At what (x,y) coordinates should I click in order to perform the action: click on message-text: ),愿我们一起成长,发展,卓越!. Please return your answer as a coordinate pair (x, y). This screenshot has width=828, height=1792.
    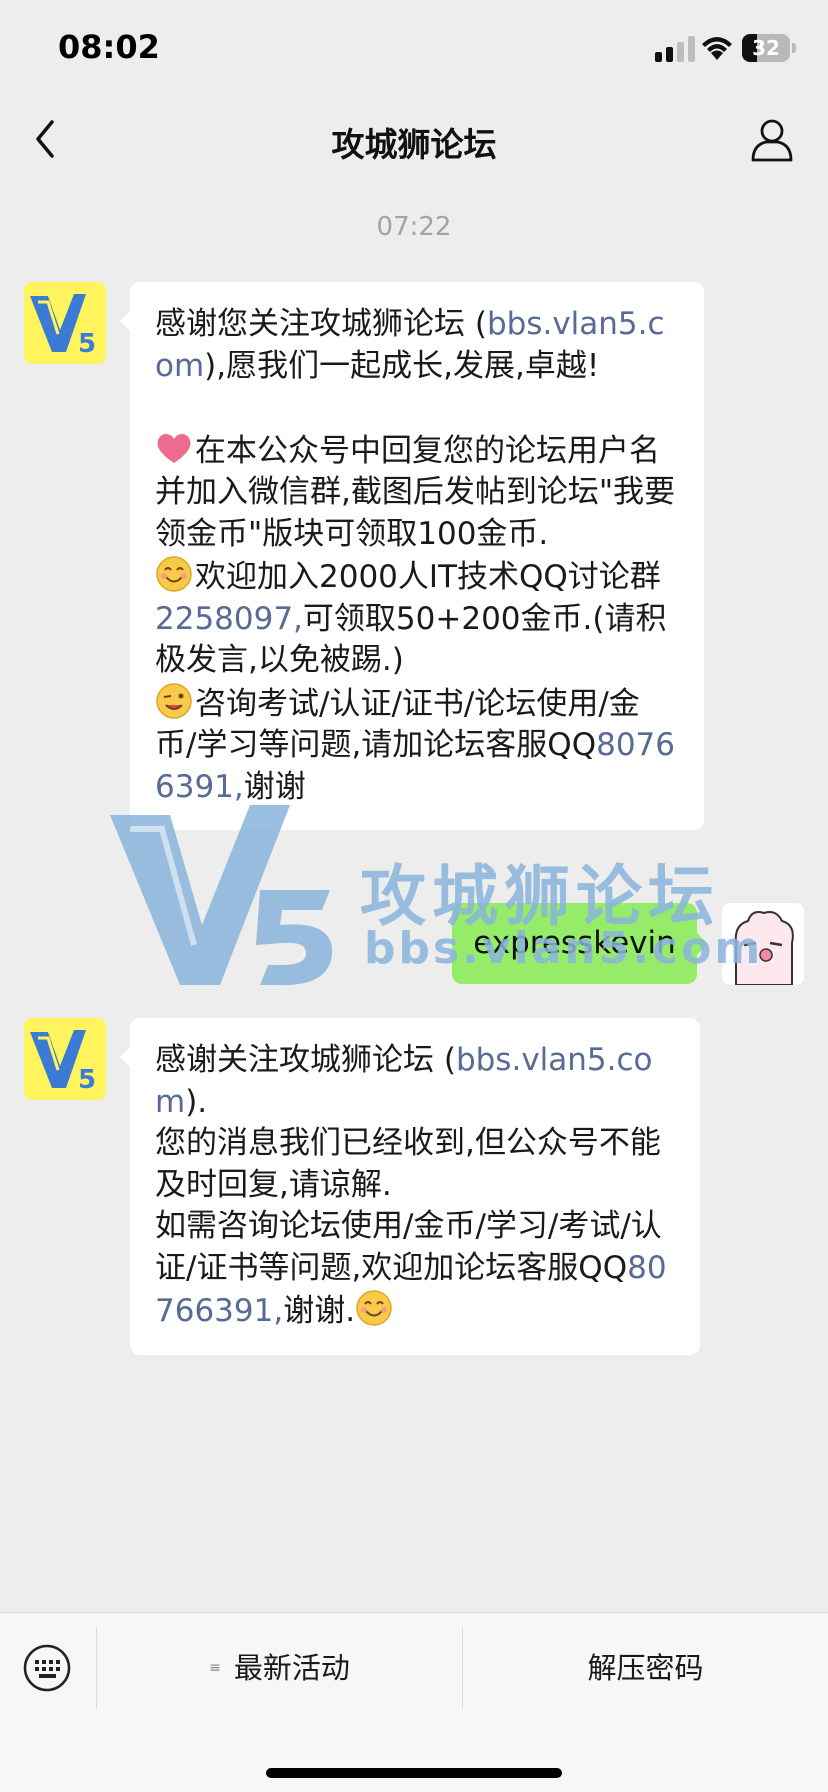
    Looking at the image, I should click on (402, 365).